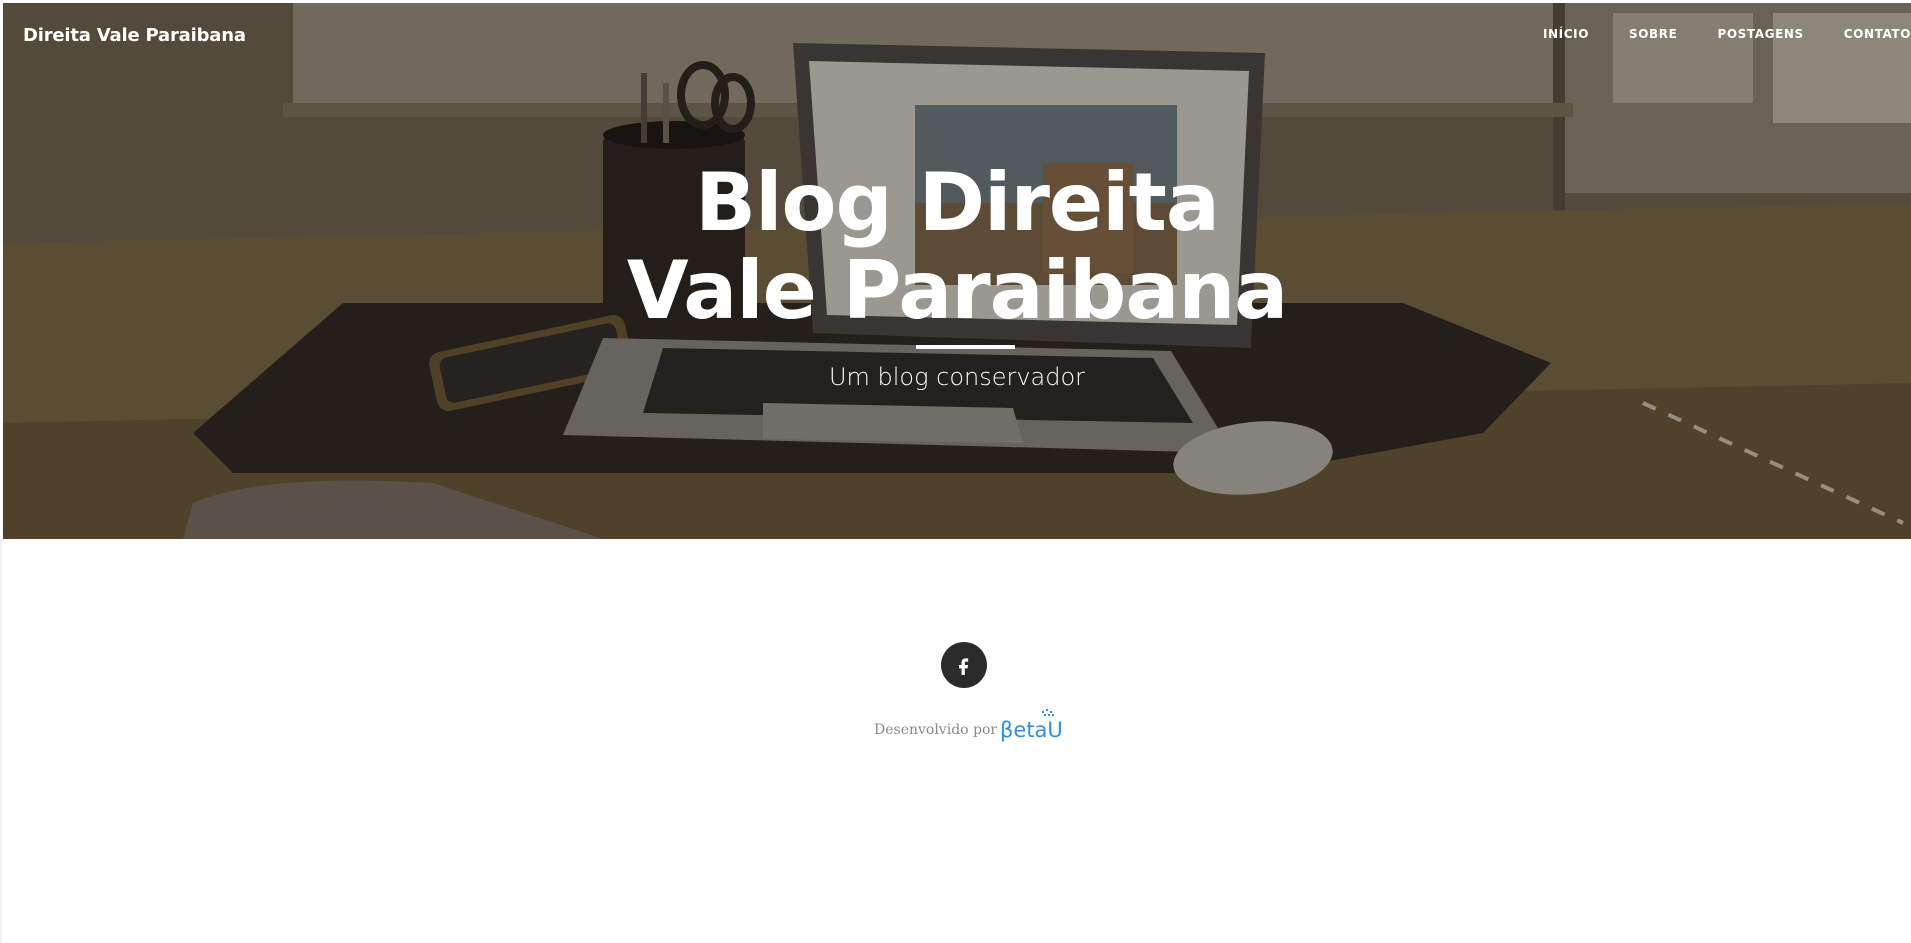 The width and height of the screenshot is (1911, 943). Describe the element at coordinates (1877, 34) in the screenshot. I see `nav-item-contato: CONTATO` at that location.